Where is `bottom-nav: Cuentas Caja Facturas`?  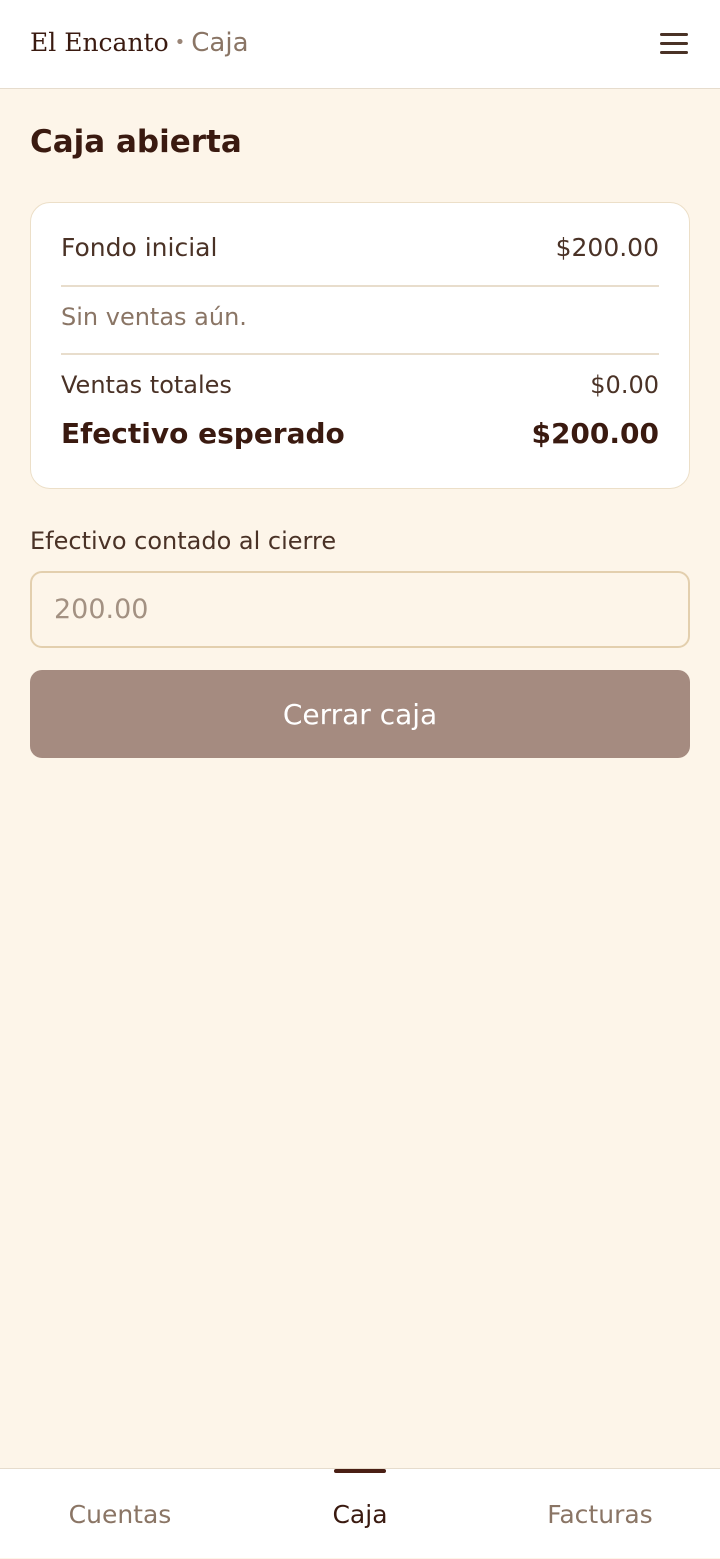
bottom-nav: Cuentas Caja Facturas is located at coordinates (360, 1513).